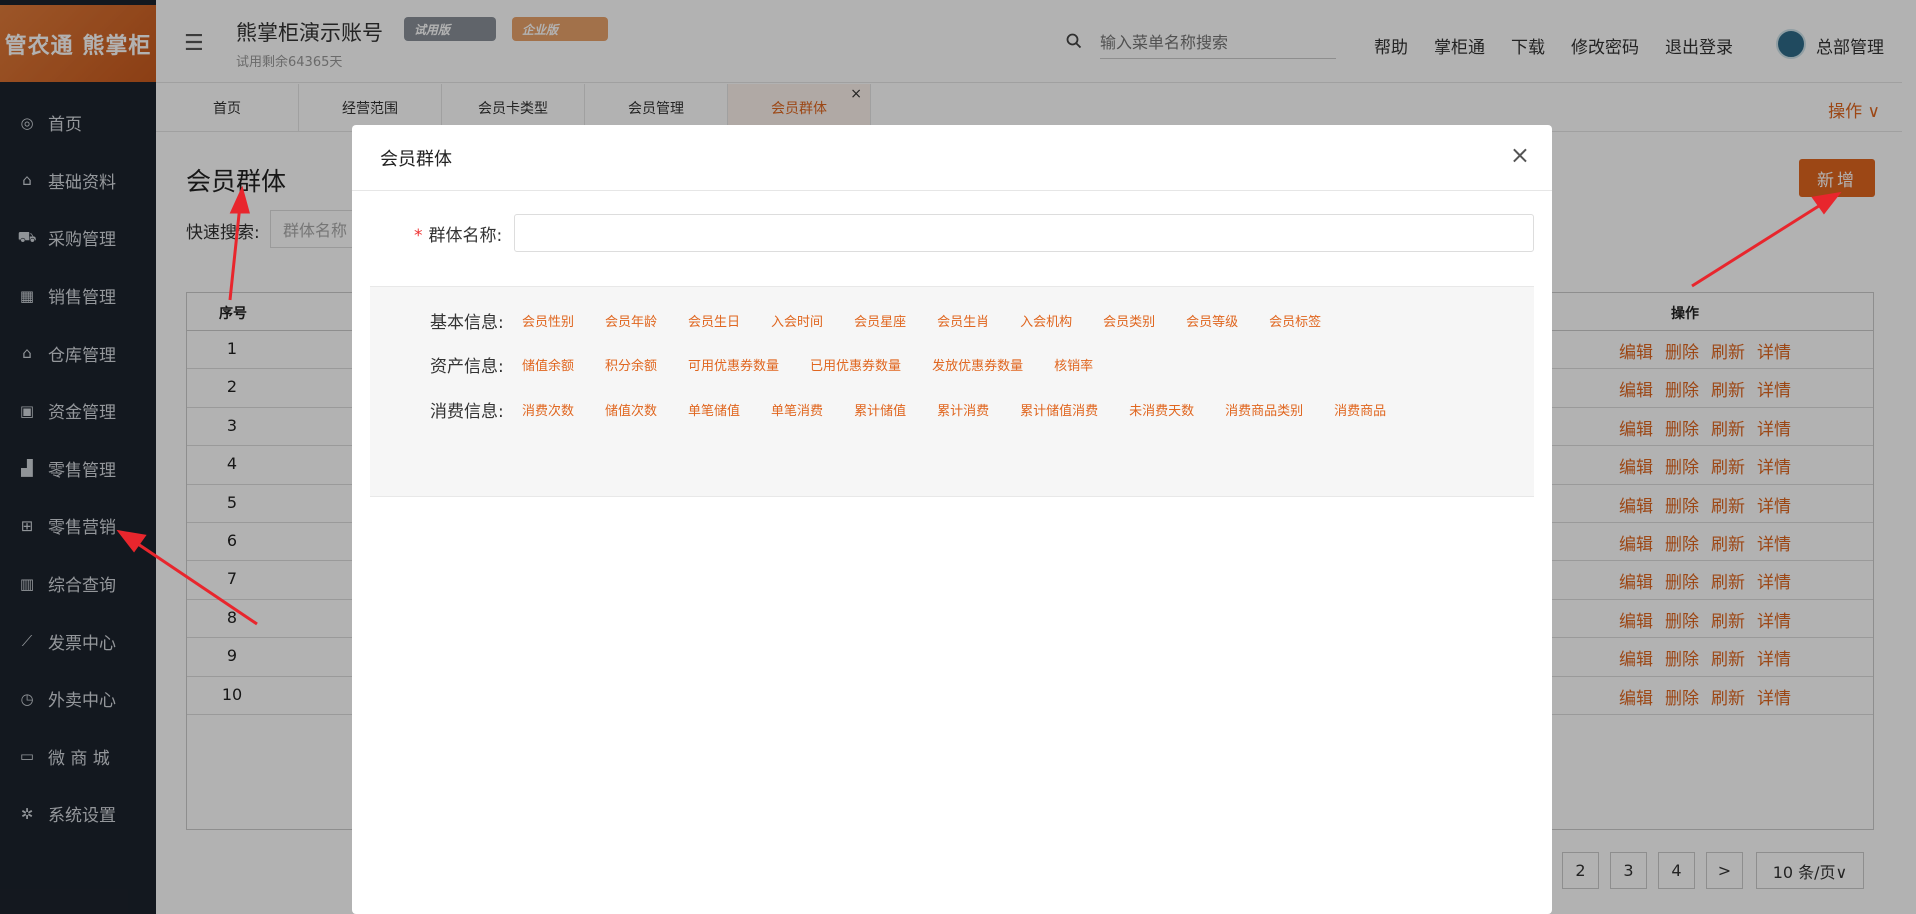 The image size is (1916, 914). I want to click on condition-chip: 累计消费, so click(963, 409).